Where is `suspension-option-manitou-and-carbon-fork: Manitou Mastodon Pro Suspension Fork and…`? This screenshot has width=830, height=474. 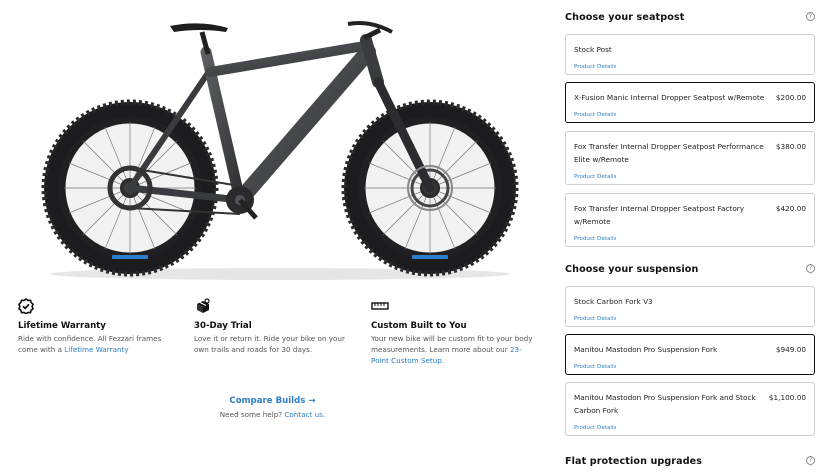 suspension-option-manitou-and-carbon-fork: Manitou Mastodon Pro Suspension Fork and… is located at coordinates (690, 409).